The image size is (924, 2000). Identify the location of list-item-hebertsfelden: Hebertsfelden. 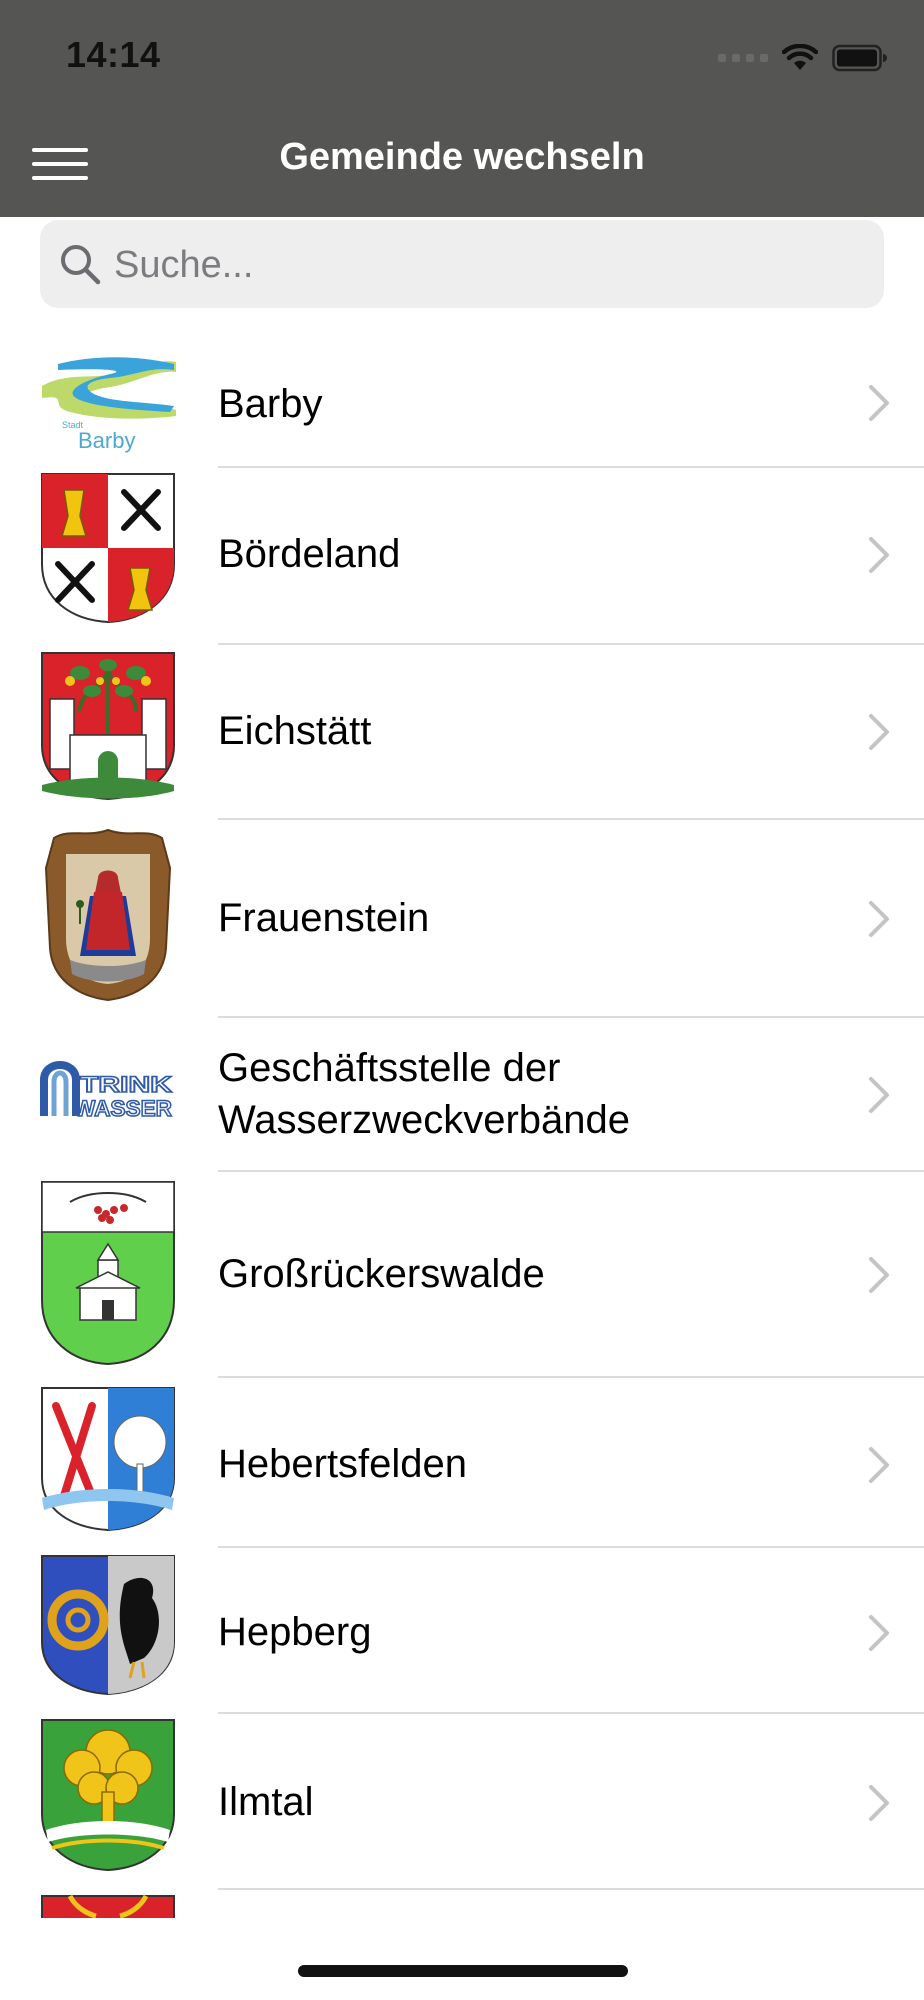
(462, 1463).